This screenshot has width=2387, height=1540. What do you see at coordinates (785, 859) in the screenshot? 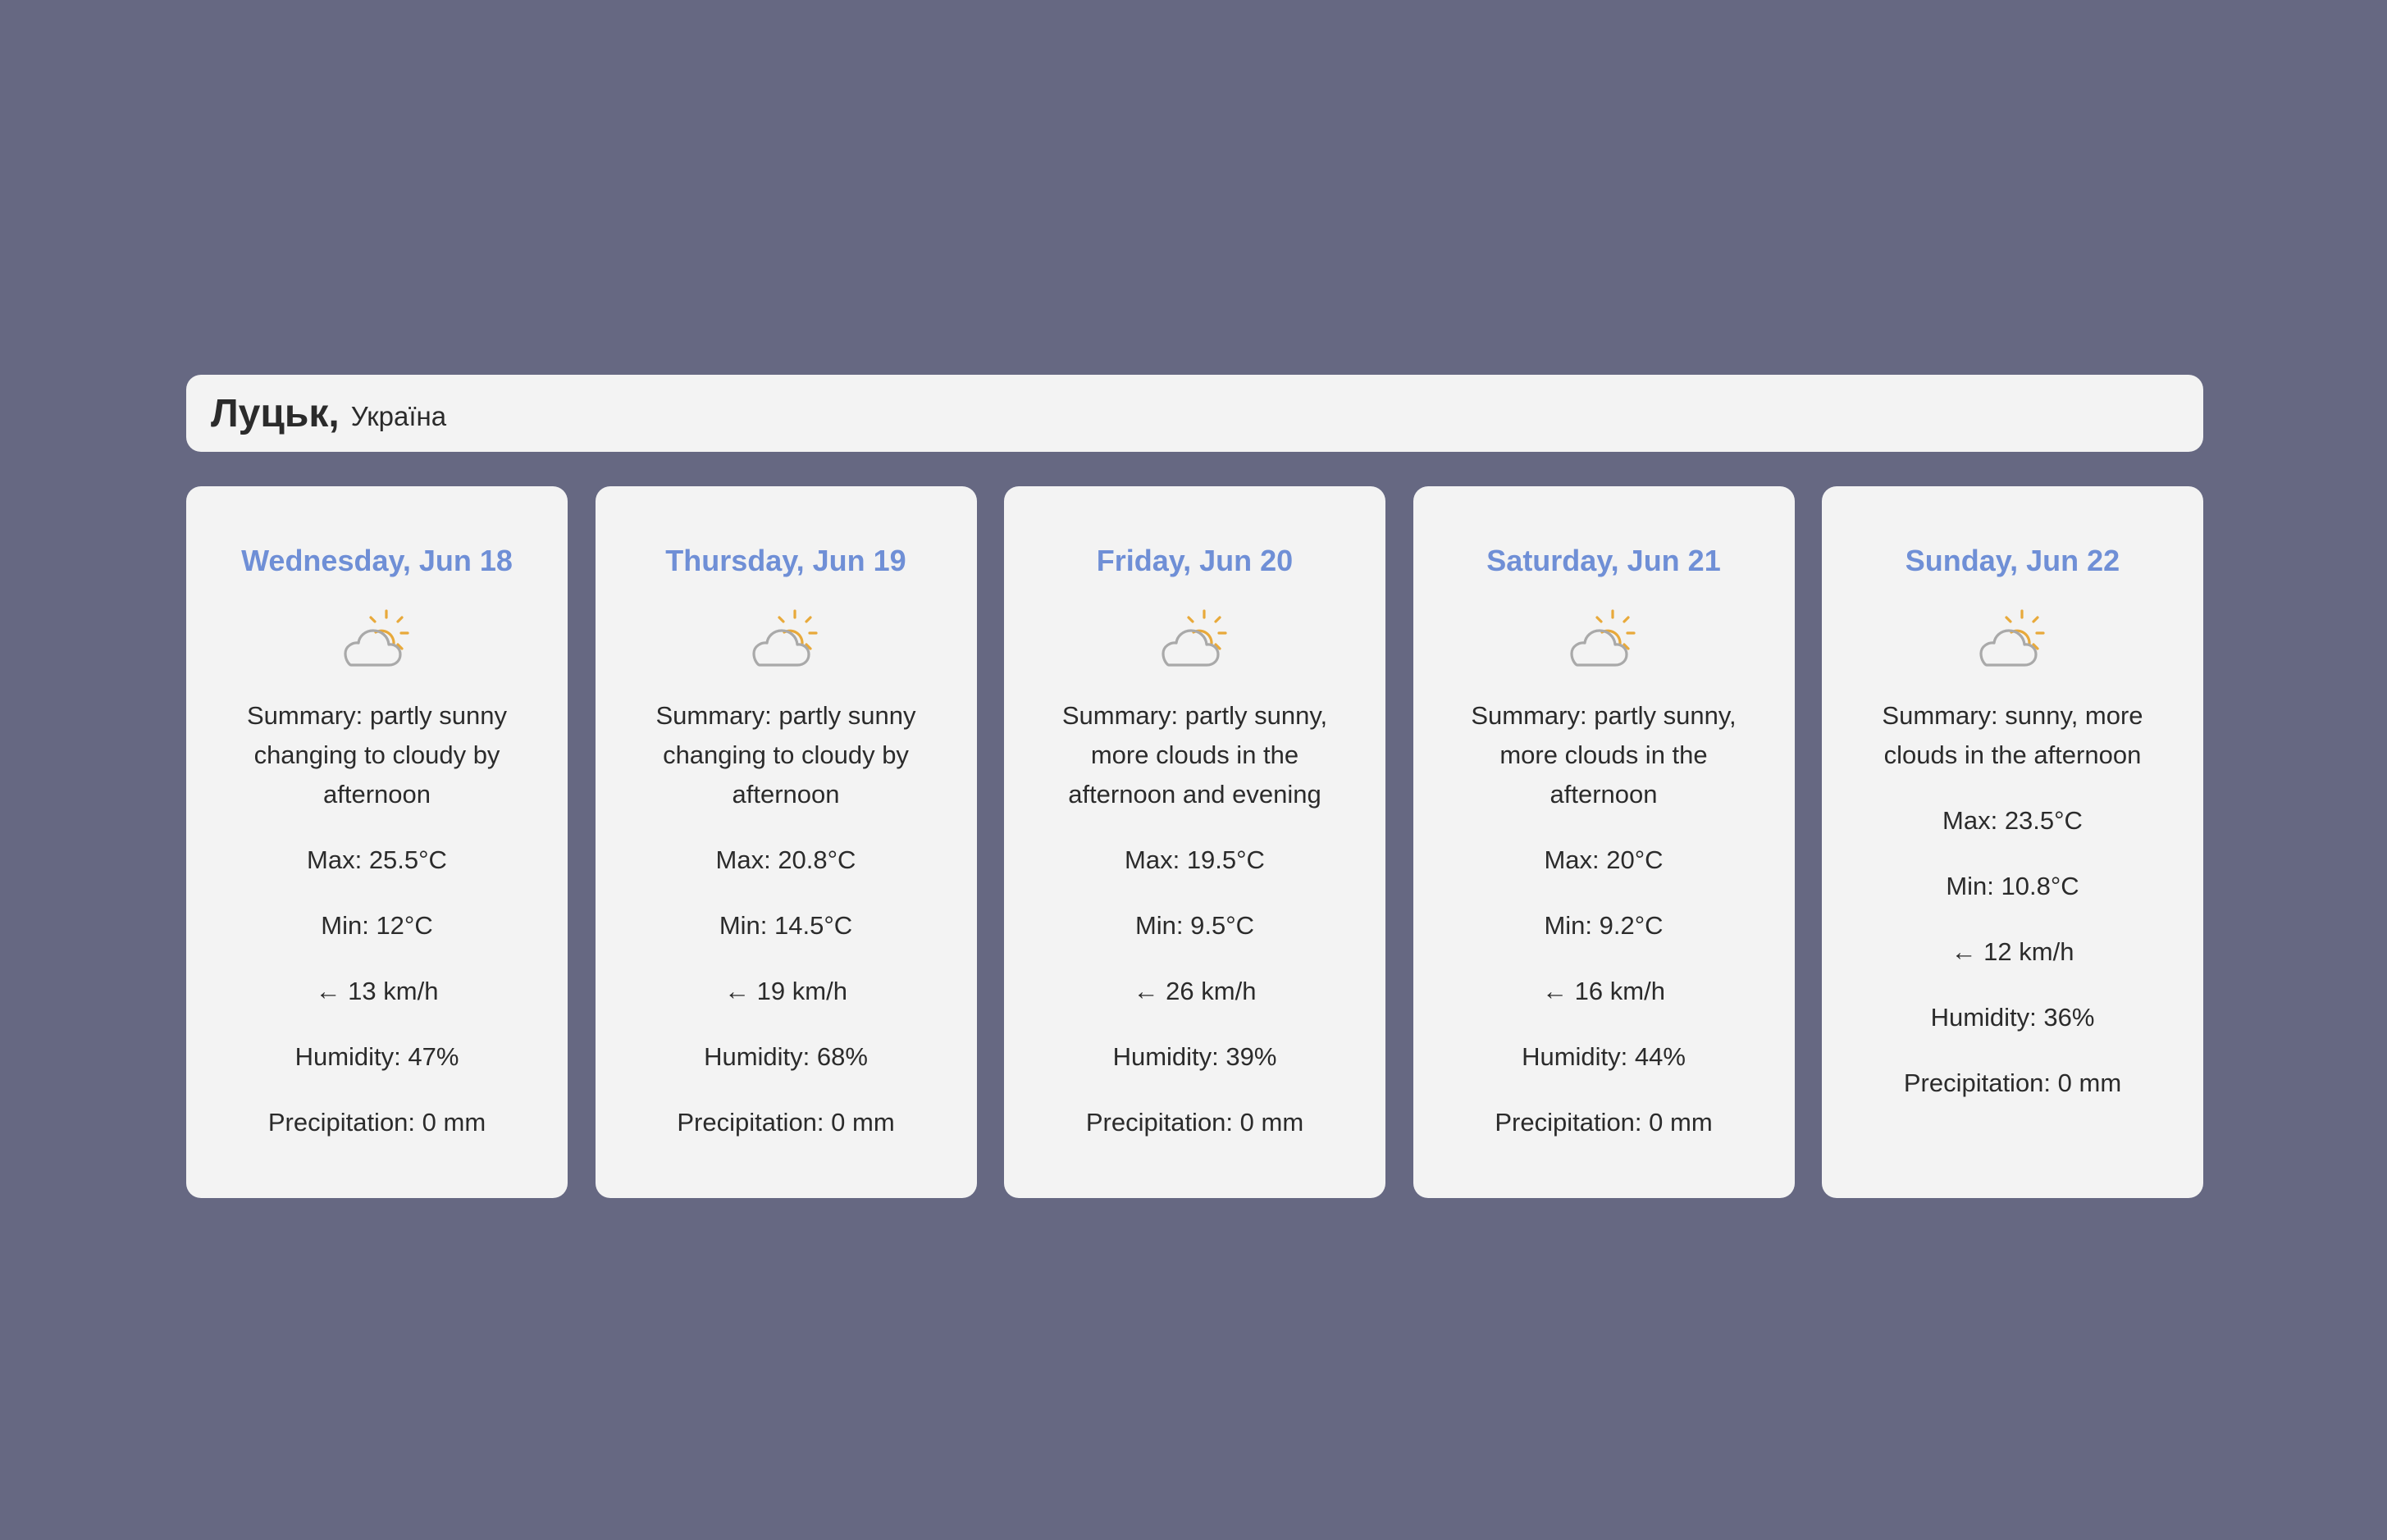
I see `max-temp: Max: 20.8°C` at bounding box center [785, 859].